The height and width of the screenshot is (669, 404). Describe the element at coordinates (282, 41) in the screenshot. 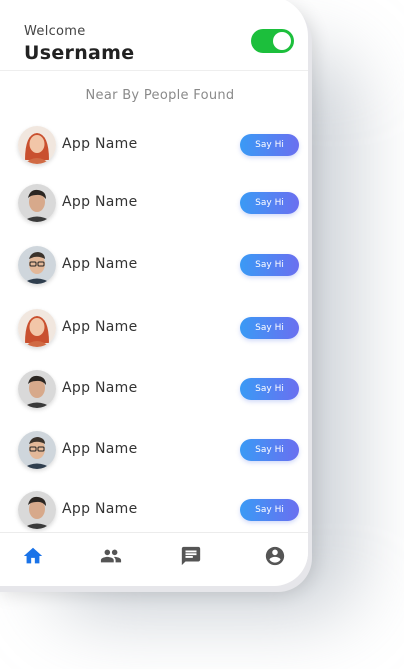

I see `toggle-knob` at that location.